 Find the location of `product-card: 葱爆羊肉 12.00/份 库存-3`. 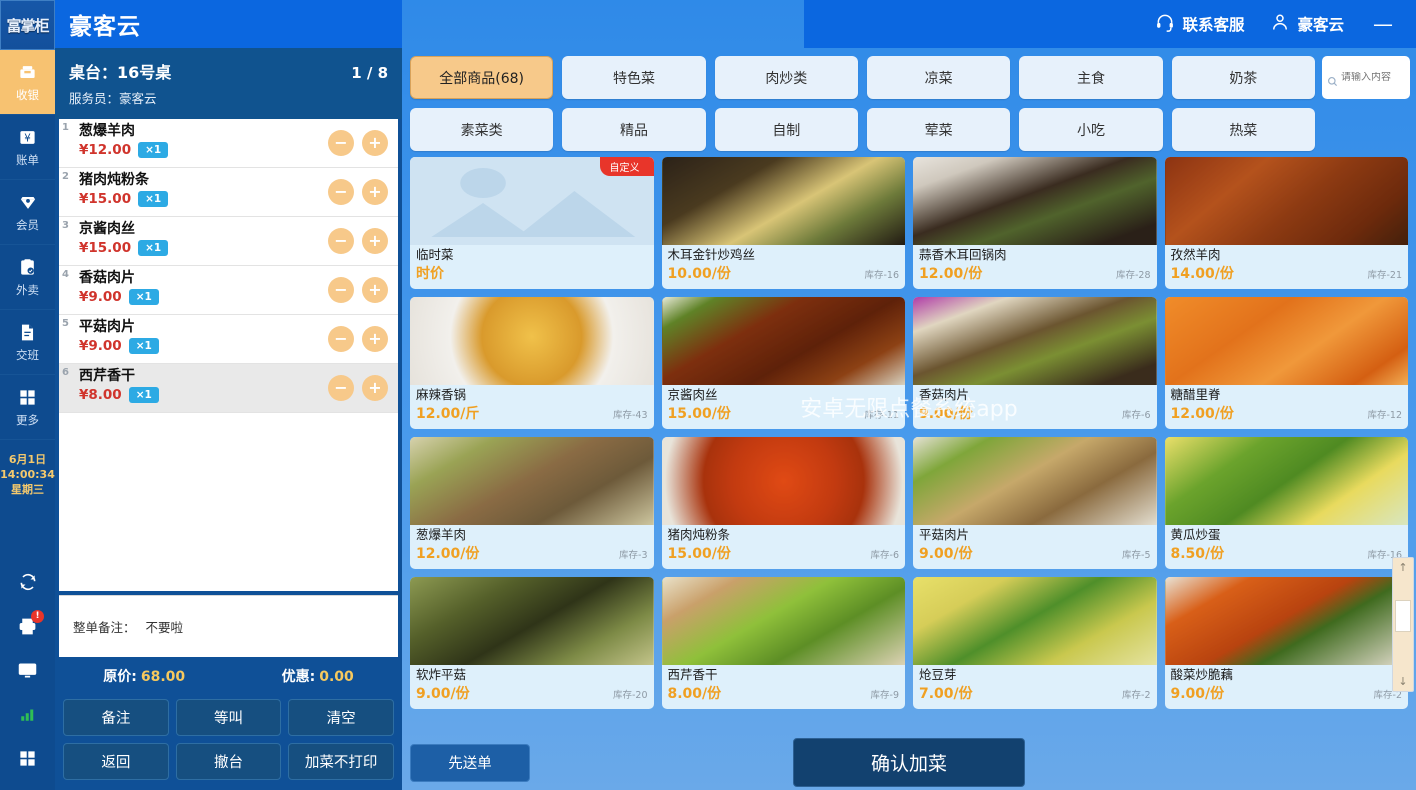

product-card: 葱爆羊肉 12.00/份 库存-3 is located at coordinates (532, 503).